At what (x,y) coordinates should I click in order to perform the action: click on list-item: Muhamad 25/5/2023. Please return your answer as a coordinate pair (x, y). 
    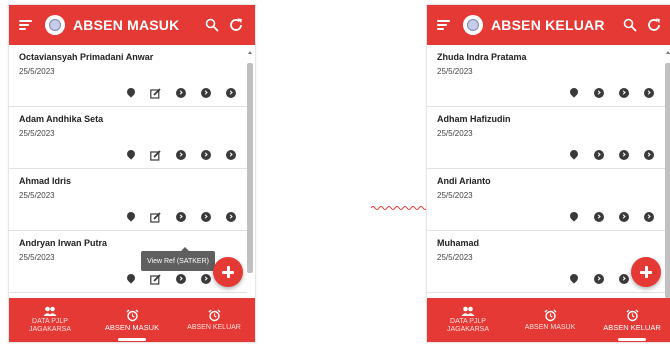
    Looking at the image, I should click on (546, 262).